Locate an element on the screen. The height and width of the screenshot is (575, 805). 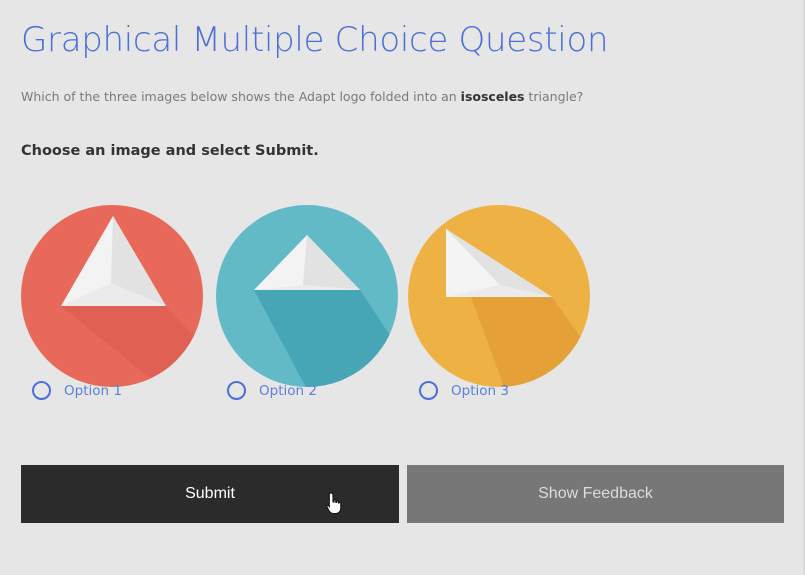
option-2-image is located at coordinates (307, 296).